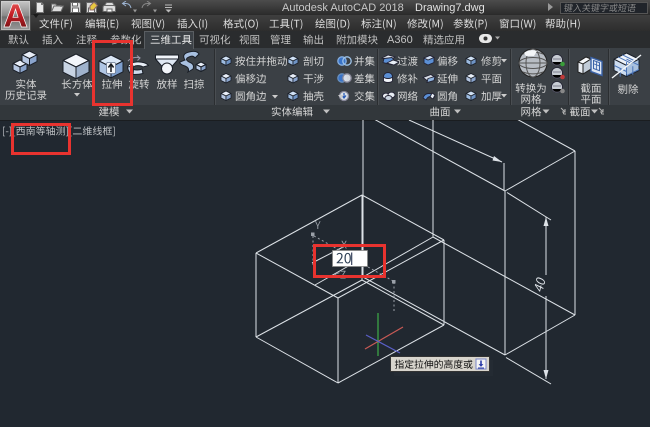  I want to click on svg-text: Drawing7.dwg, so click(450, 8).